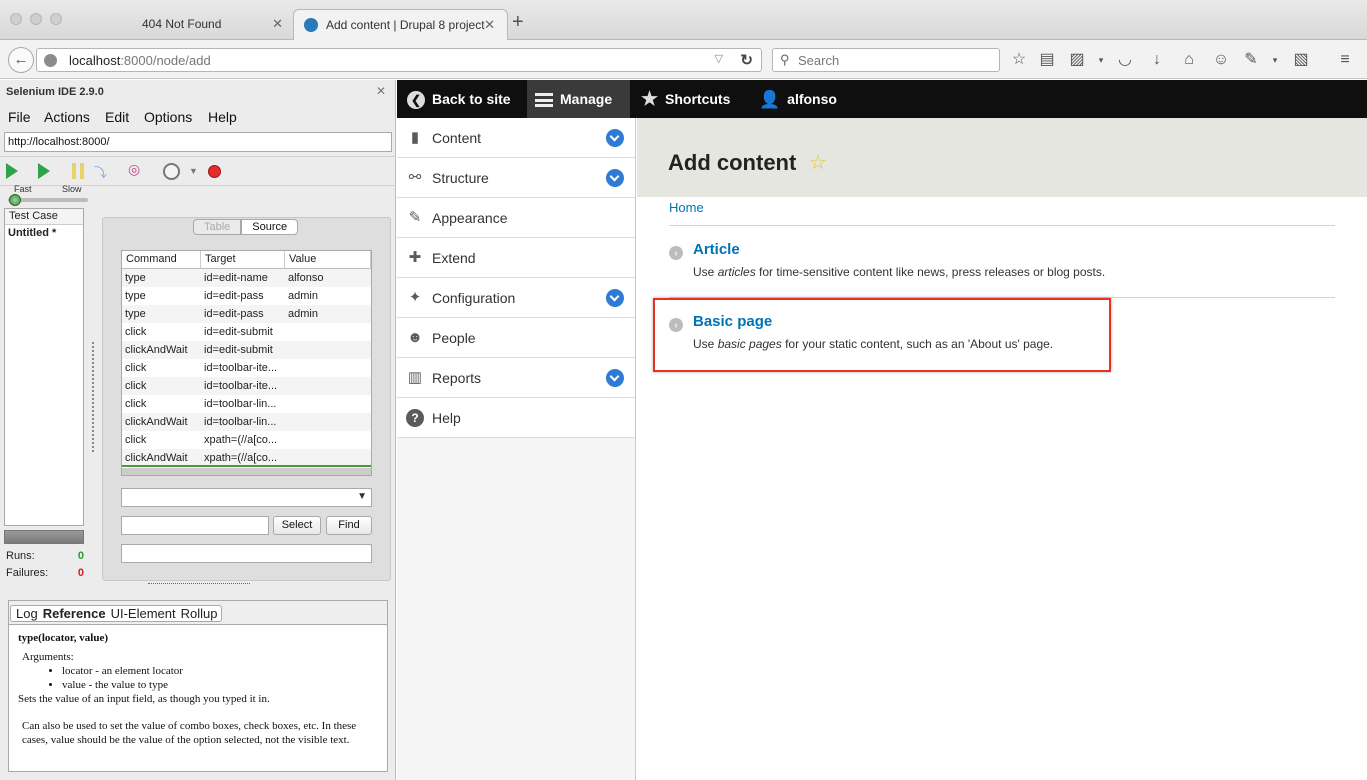  Describe the element at coordinates (74, 613) in the screenshot. I see `tab-reference: Reference` at that location.